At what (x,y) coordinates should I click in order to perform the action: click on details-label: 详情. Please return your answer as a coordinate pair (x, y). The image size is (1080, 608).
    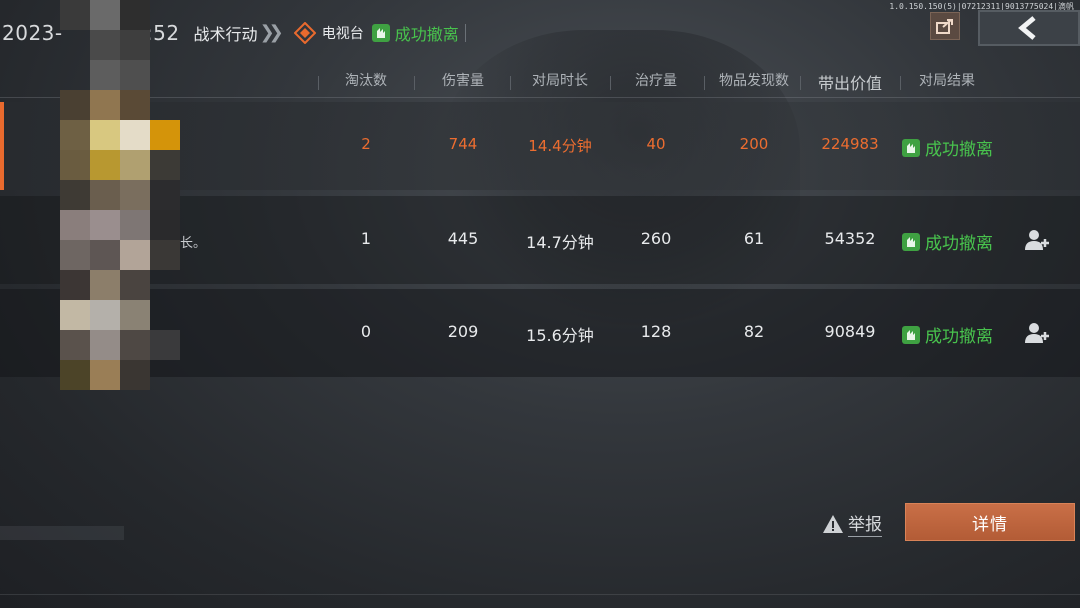
    Looking at the image, I should click on (990, 524).